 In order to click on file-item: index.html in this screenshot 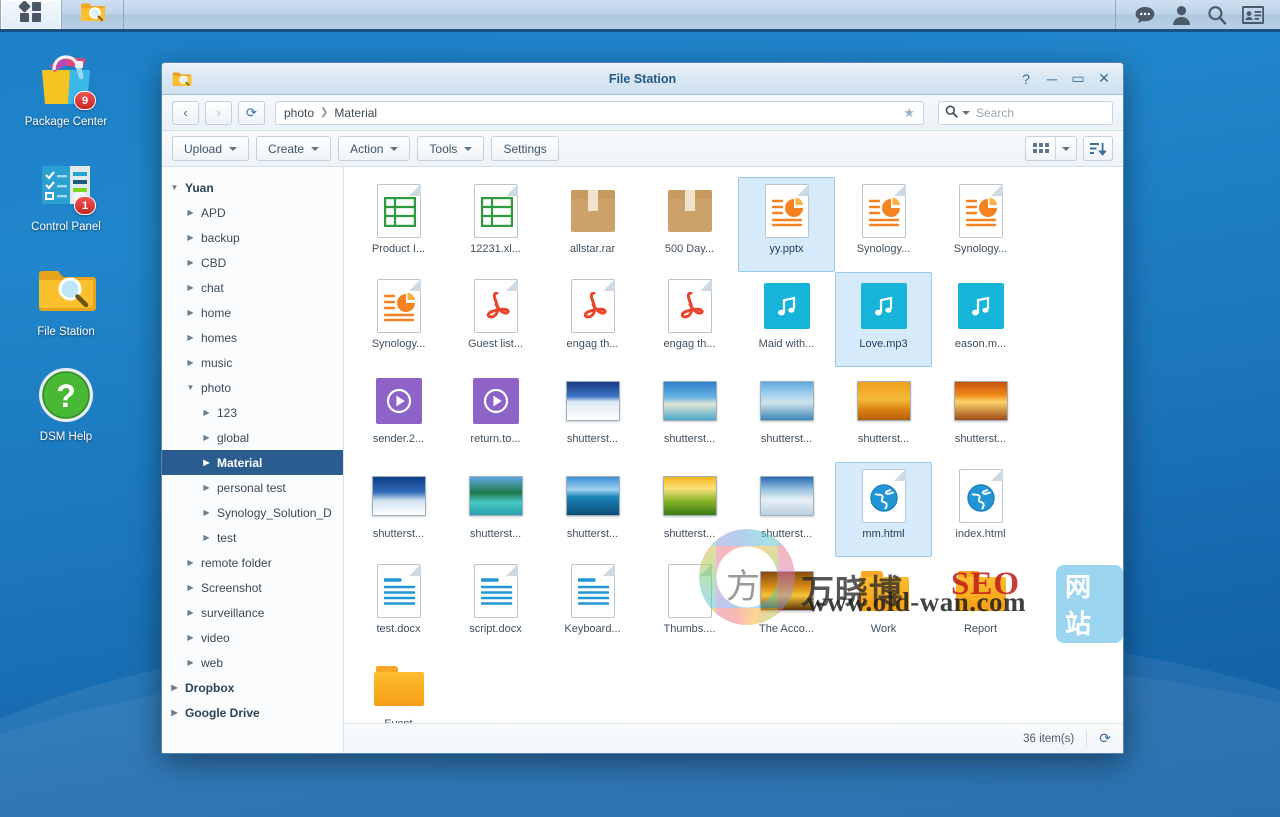, I will do `click(980, 509)`.